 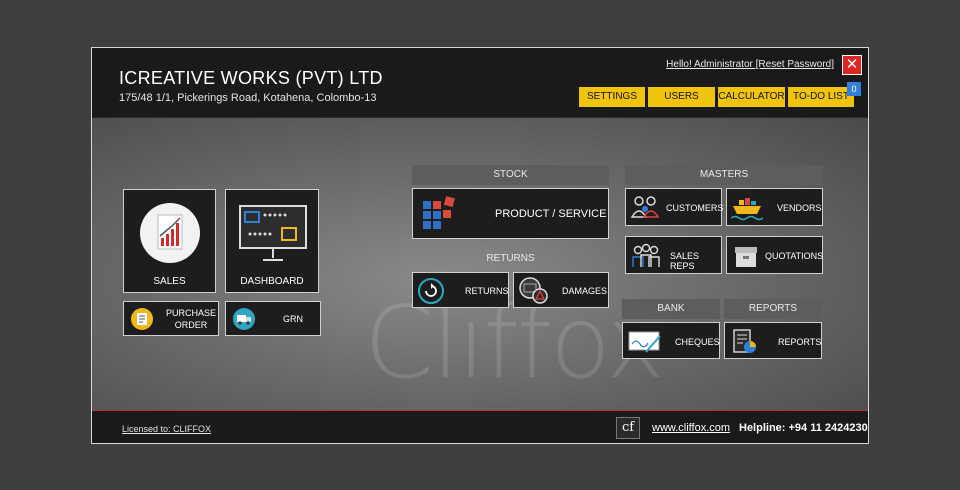 I want to click on quotations-label: QUOTATIONS, so click(x=794, y=256).